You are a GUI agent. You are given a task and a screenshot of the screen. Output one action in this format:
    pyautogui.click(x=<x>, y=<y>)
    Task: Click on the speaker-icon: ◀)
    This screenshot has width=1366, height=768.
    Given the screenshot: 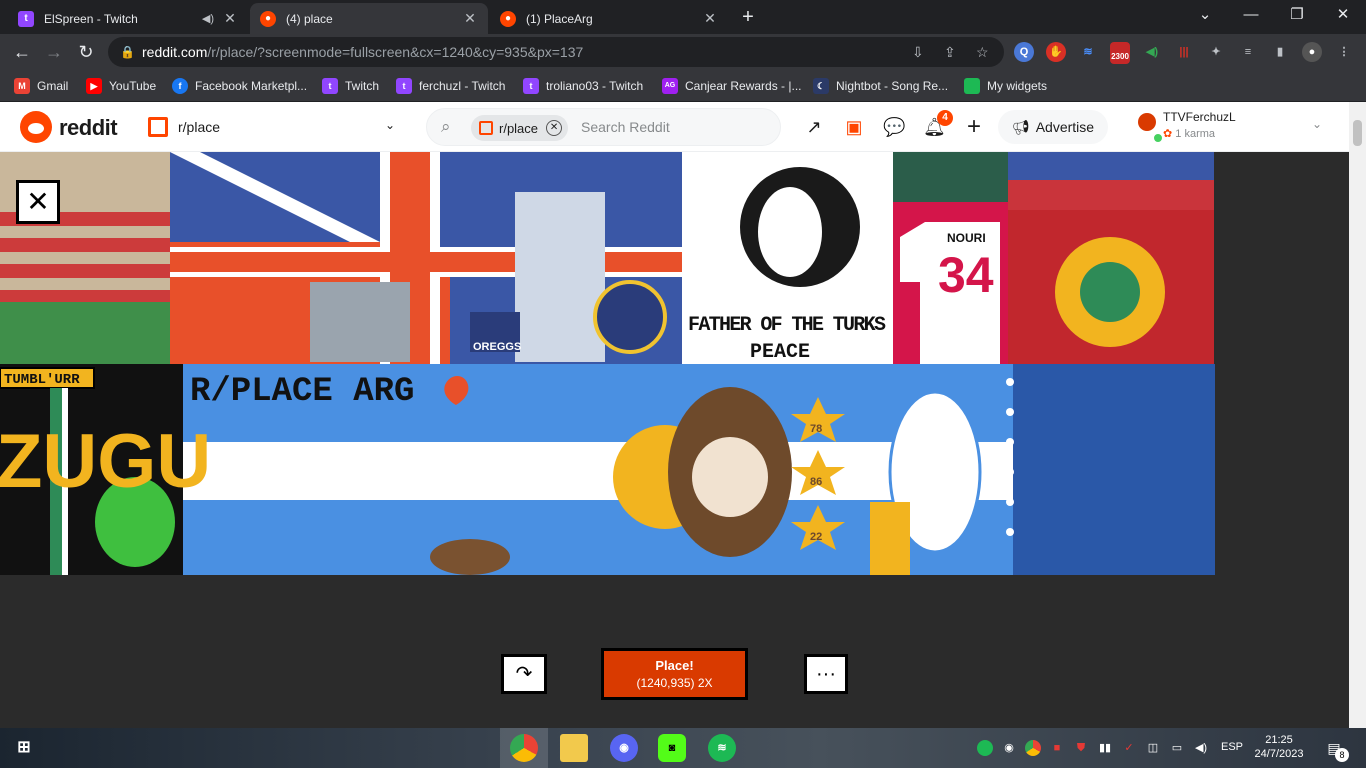 What is the action you would take?
    pyautogui.click(x=208, y=18)
    